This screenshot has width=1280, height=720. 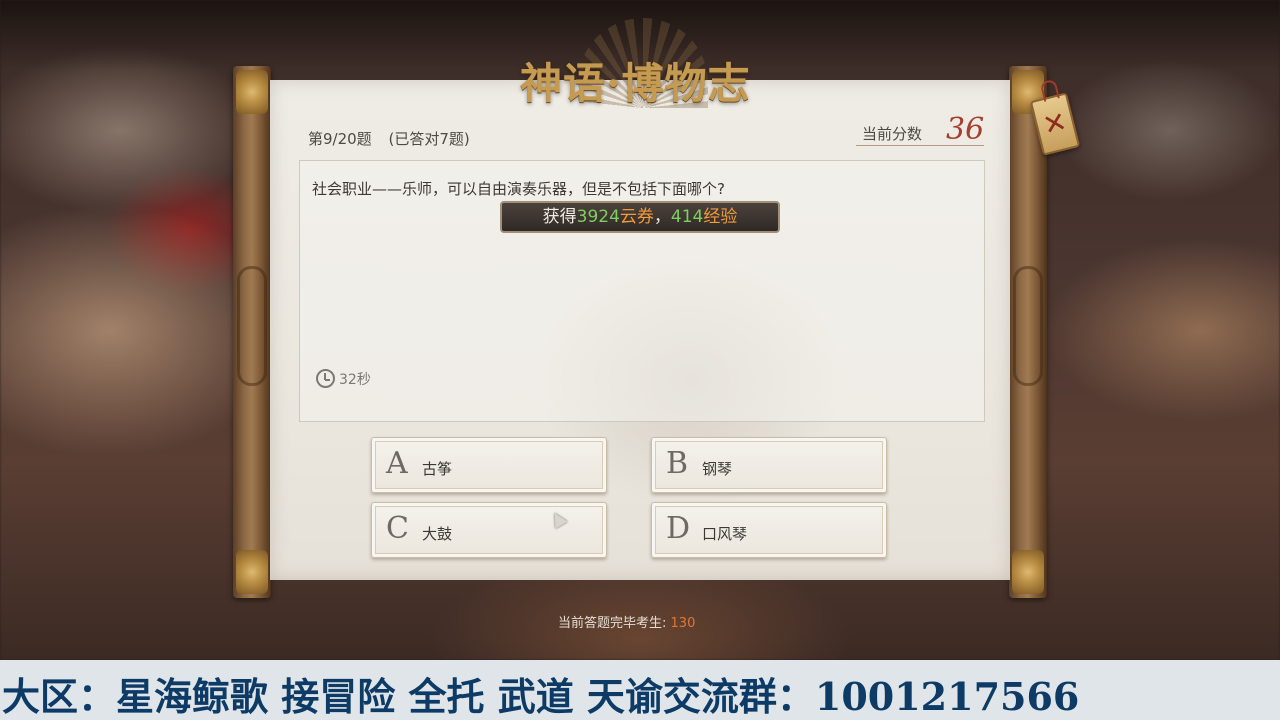 I want to click on stream-overlay-banner: 大区：星海鲸歌 接冒险 全托 武道 天谕交流群：1001217566, so click(x=640, y=690).